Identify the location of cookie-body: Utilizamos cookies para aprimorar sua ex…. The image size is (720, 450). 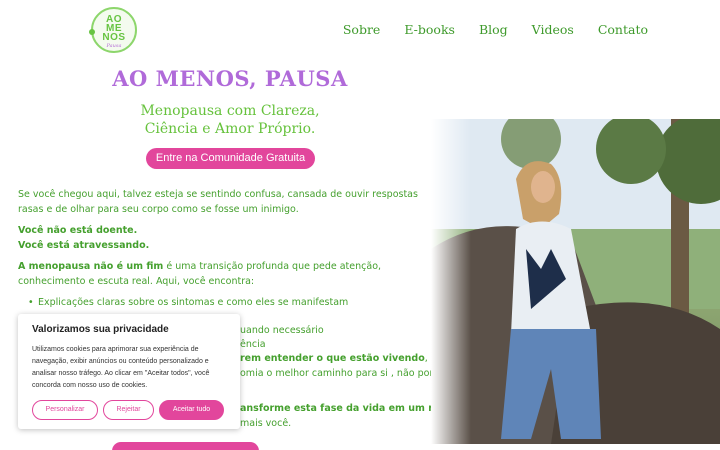
(121, 367).